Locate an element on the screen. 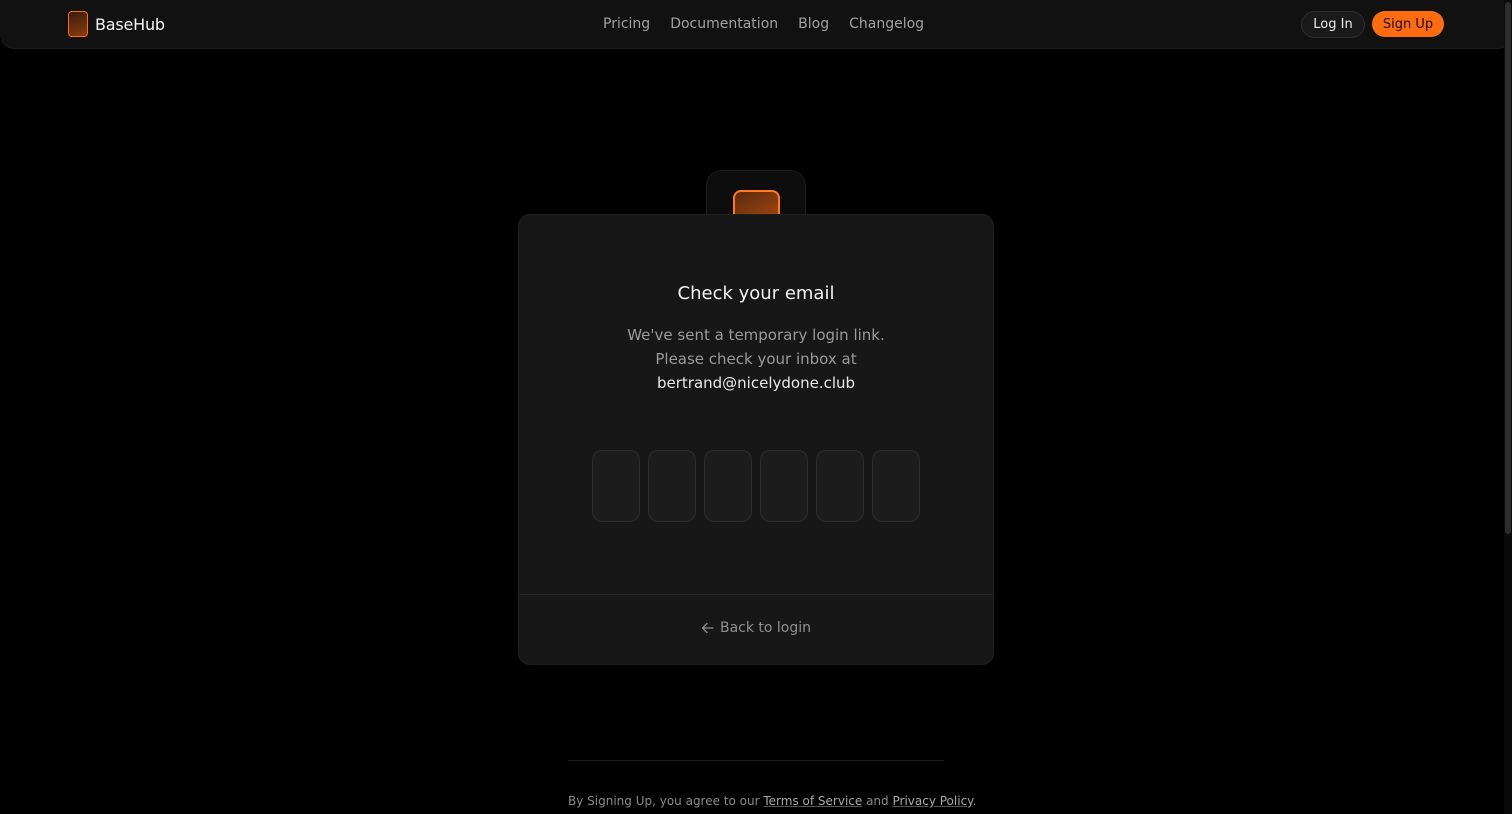 The image size is (1512, 814). main-nav: Pricing Documentation Blog Changelog is located at coordinates (763, 24).